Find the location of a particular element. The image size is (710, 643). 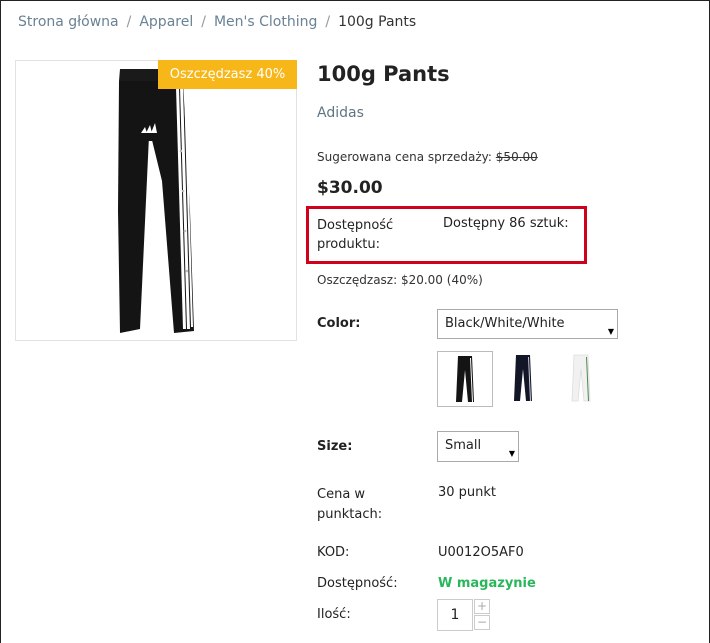

availability-label: Dostępność produktu: is located at coordinates (355, 235).